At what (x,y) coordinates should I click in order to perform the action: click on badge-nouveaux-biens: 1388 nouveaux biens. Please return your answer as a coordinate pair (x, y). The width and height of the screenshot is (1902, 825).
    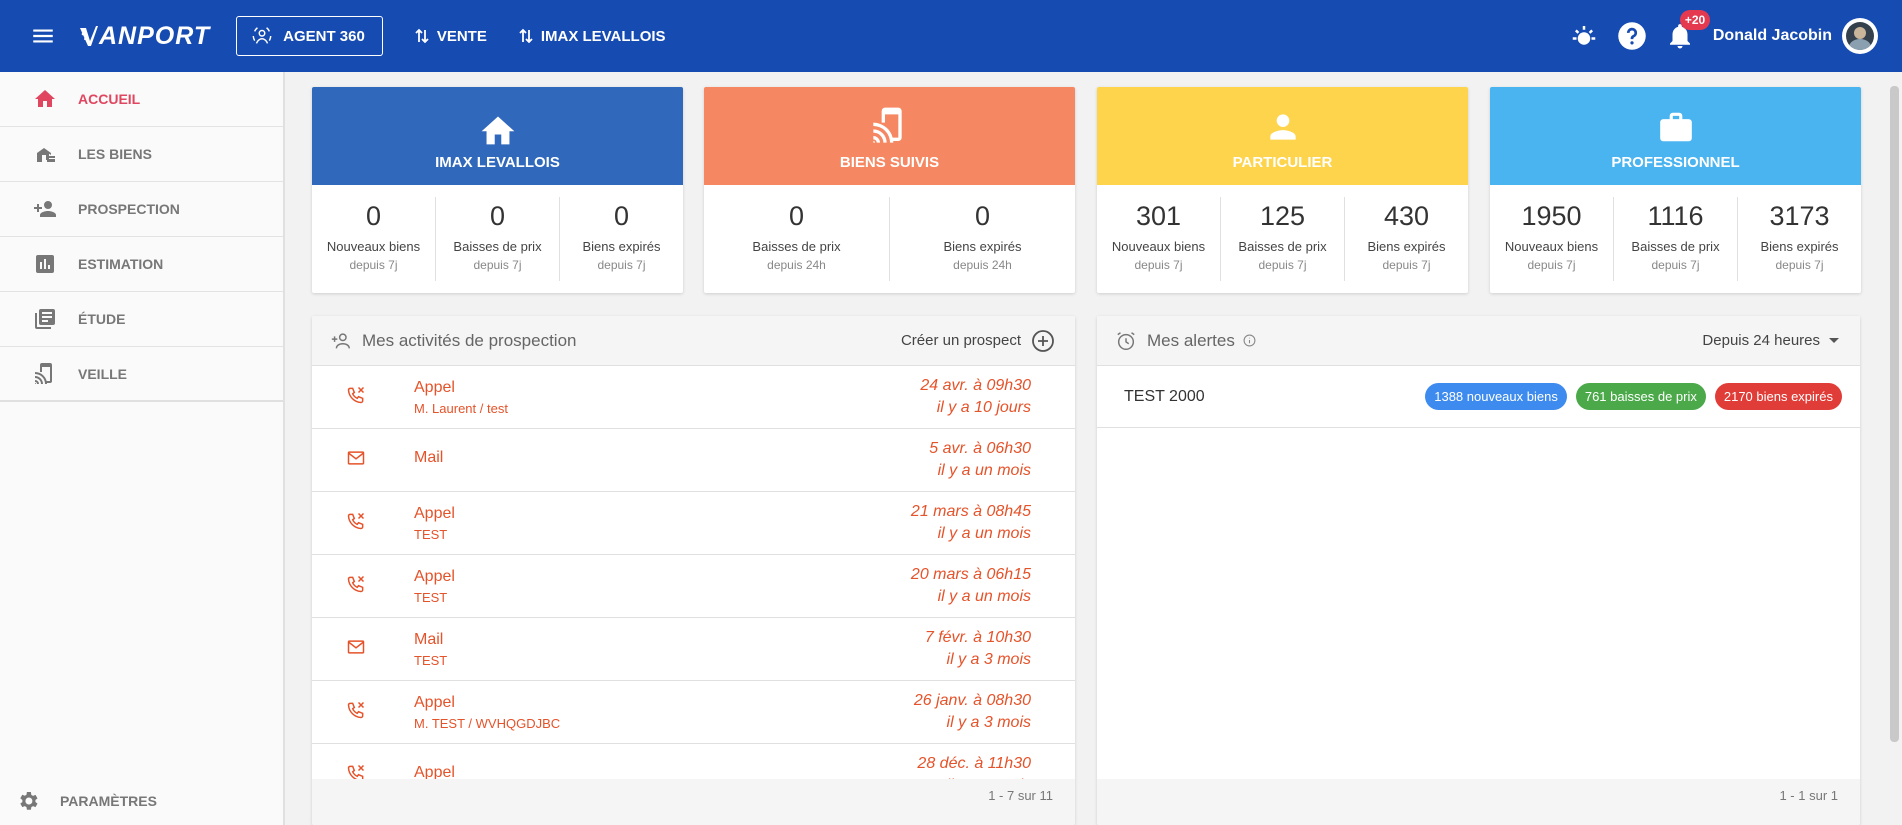
    Looking at the image, I should click on (1496, 396).